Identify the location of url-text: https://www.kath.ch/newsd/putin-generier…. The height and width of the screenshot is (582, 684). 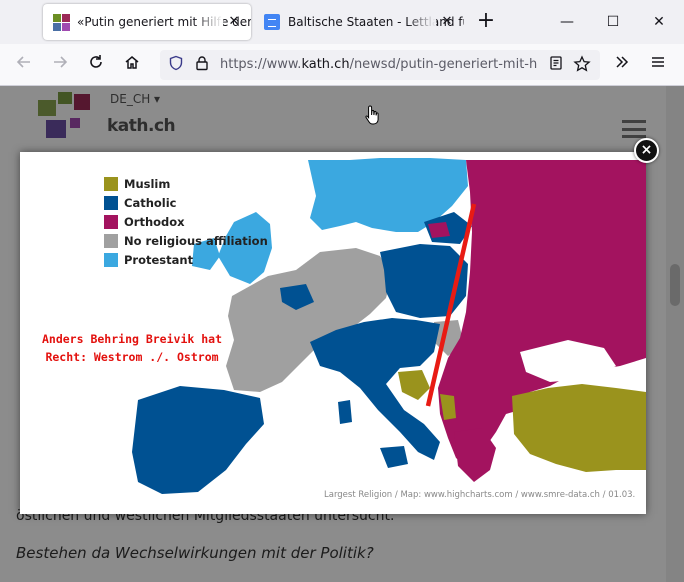
(379, 64).